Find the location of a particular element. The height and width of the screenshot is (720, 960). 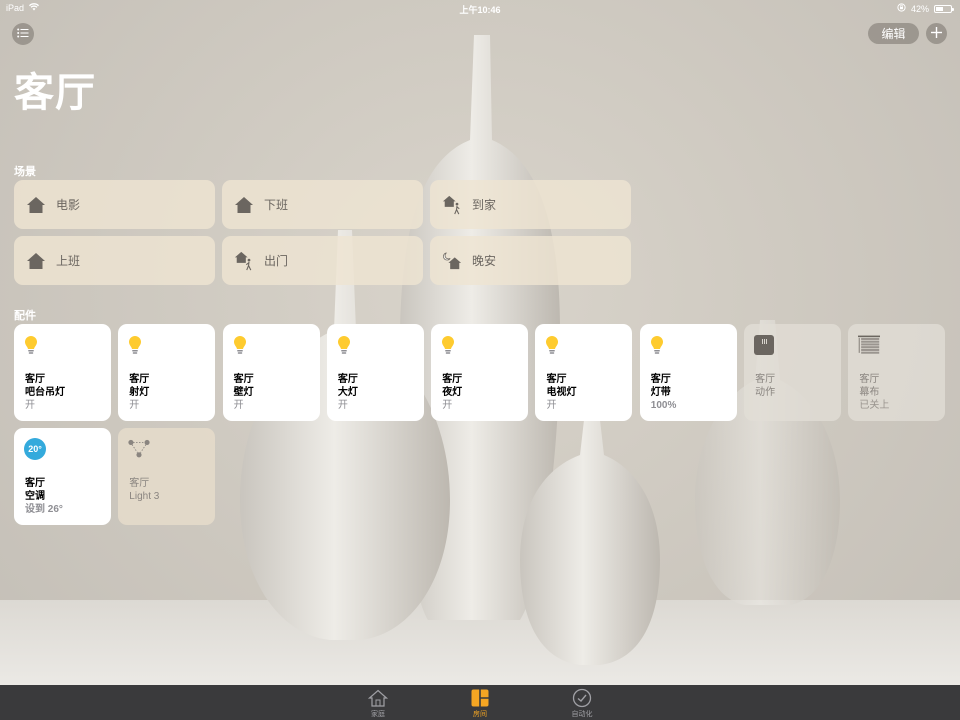

add-button is located at coordinates (936, 33).